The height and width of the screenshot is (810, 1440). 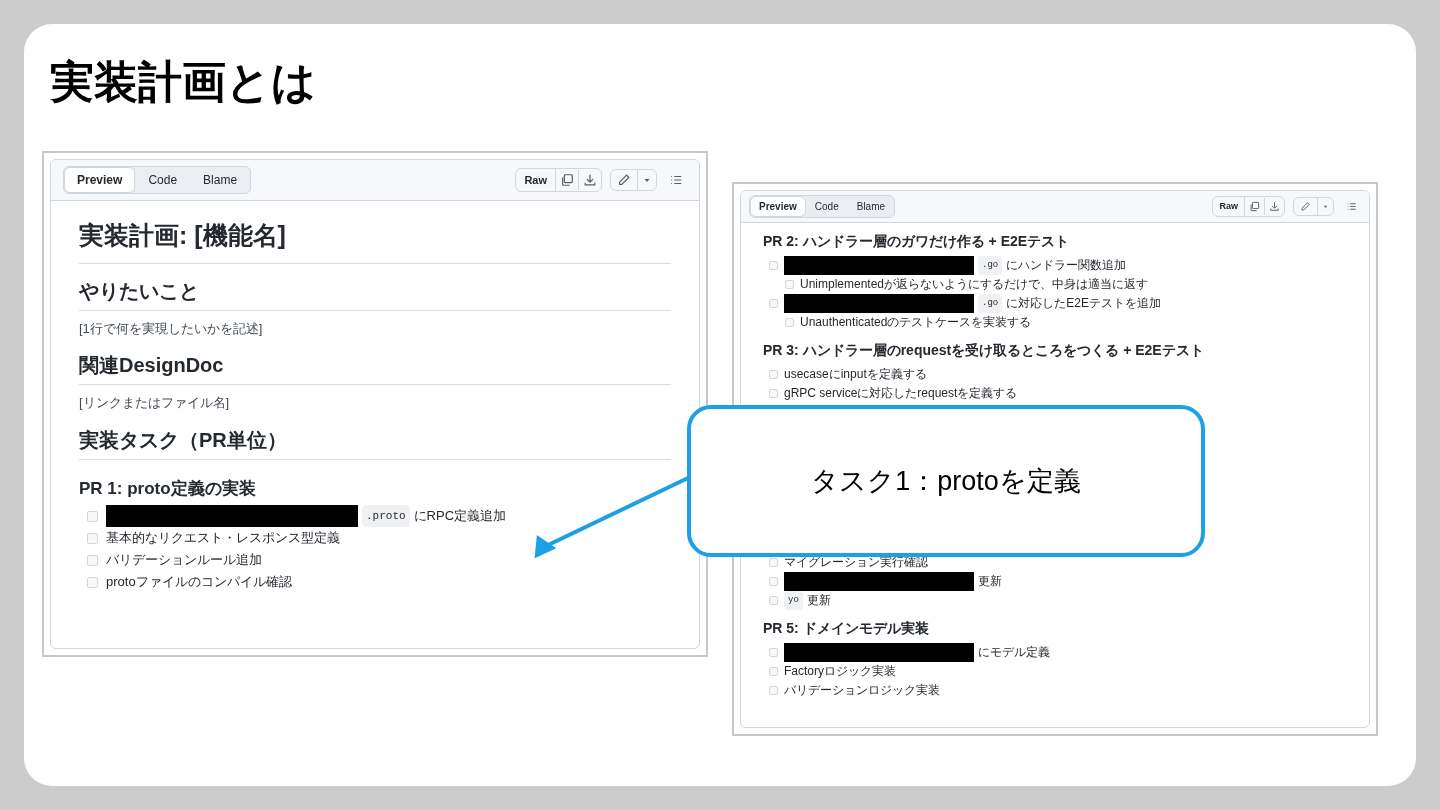 What do you see at coordinates (916, 322) in the screenshot?
I see `task-text: Unauthenticatedのテストケースを実装する` at bounding box center [916, 322].